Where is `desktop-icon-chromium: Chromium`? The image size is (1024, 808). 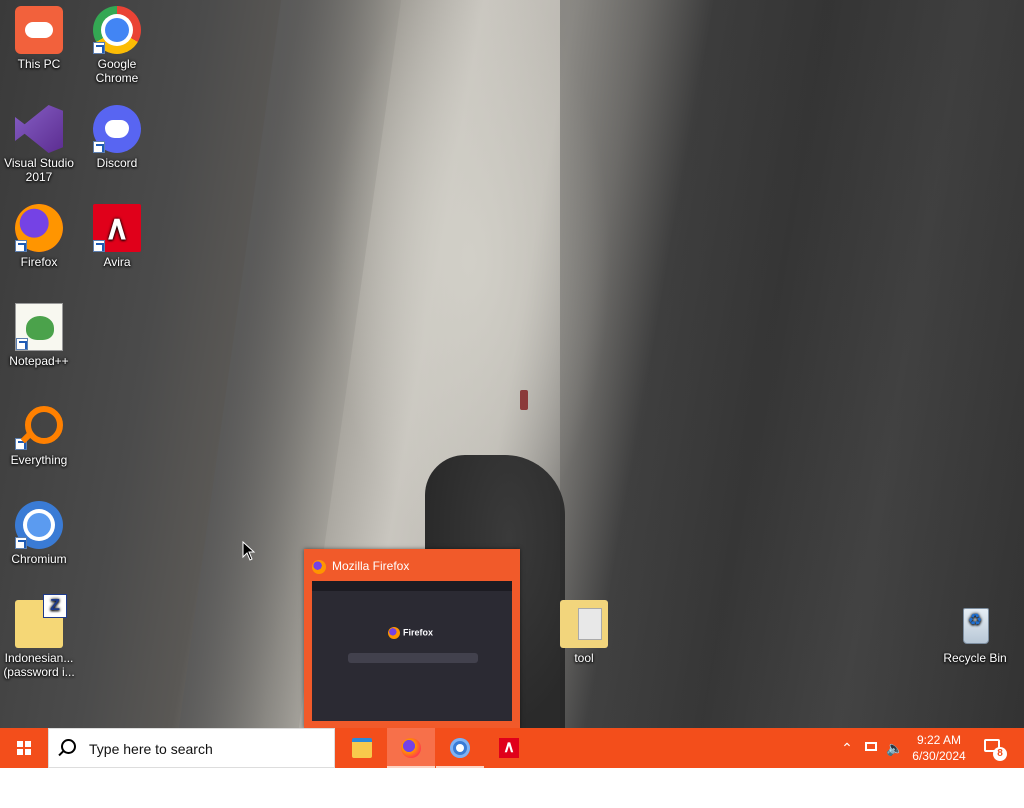 desktop-icon-chromium: Chromium is located at coordinates (39, 530).